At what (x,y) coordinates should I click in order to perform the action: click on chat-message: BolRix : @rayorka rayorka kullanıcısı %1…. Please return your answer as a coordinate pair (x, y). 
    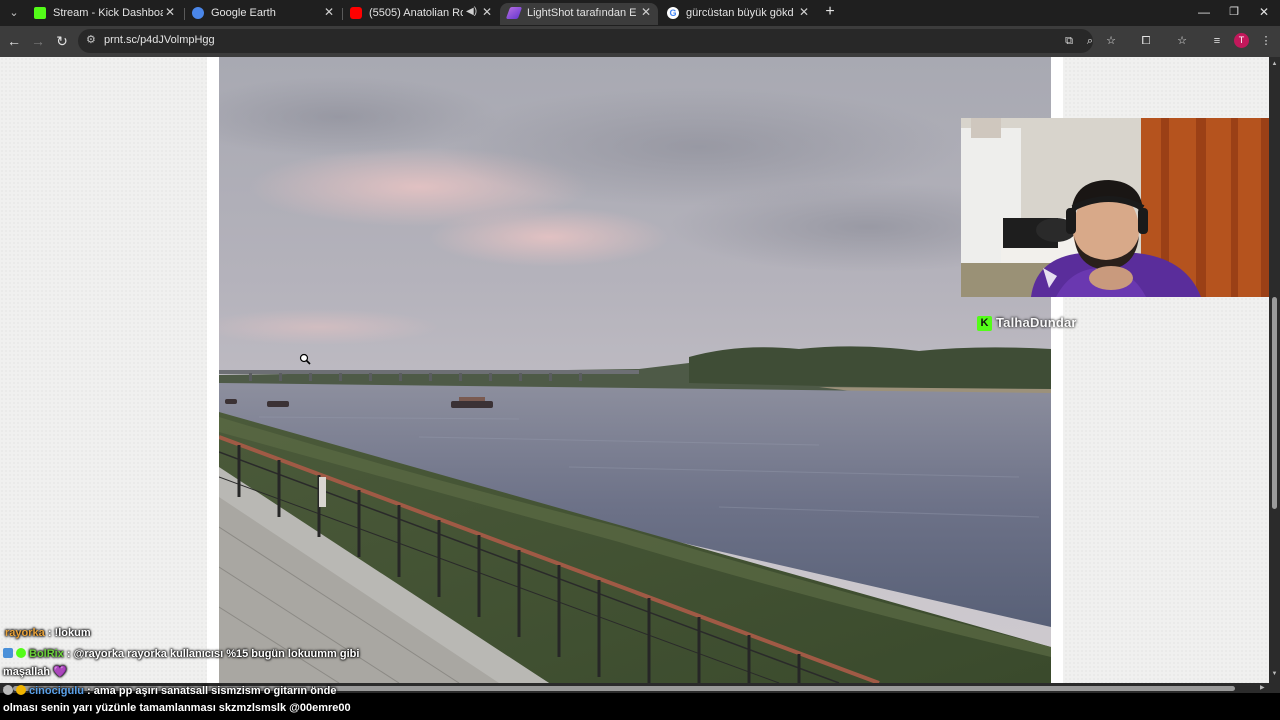
    Looking at the image, I should click on (181, 654).